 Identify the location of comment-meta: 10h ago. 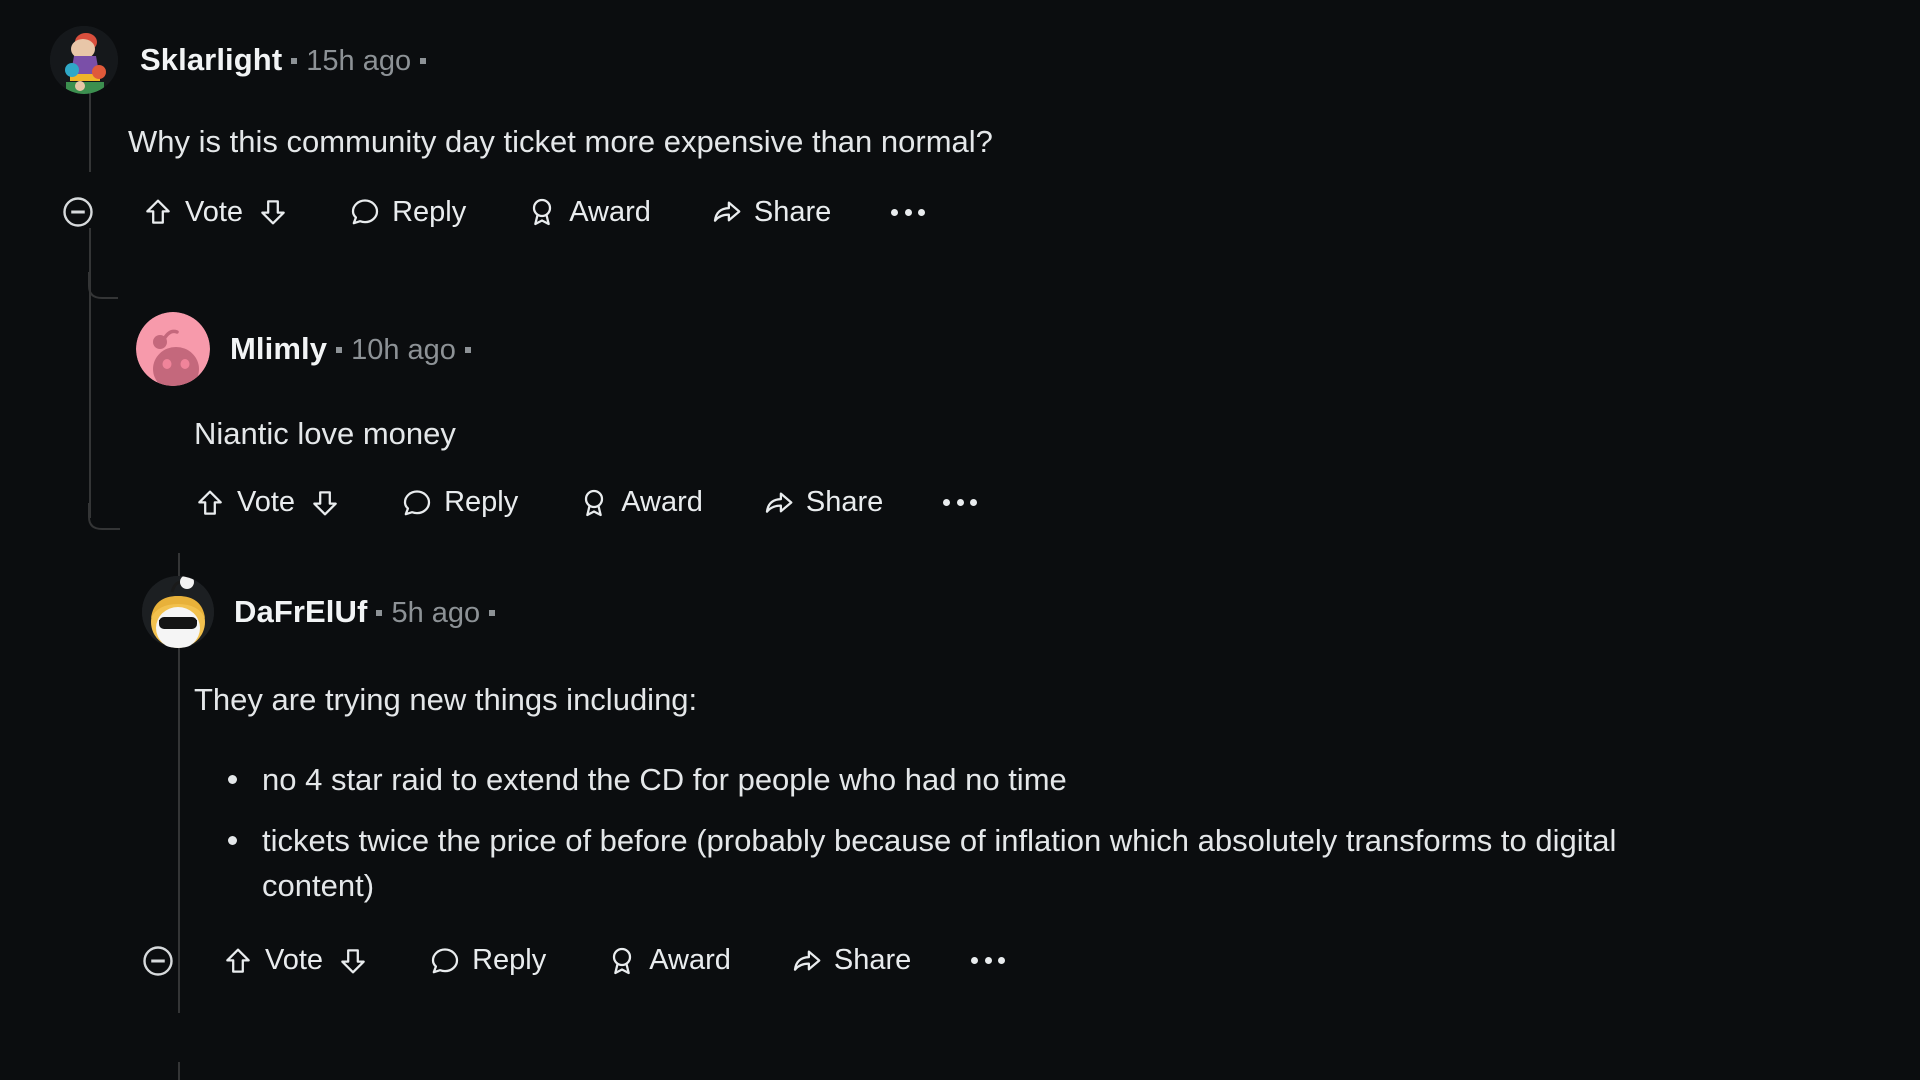
(403, 350).